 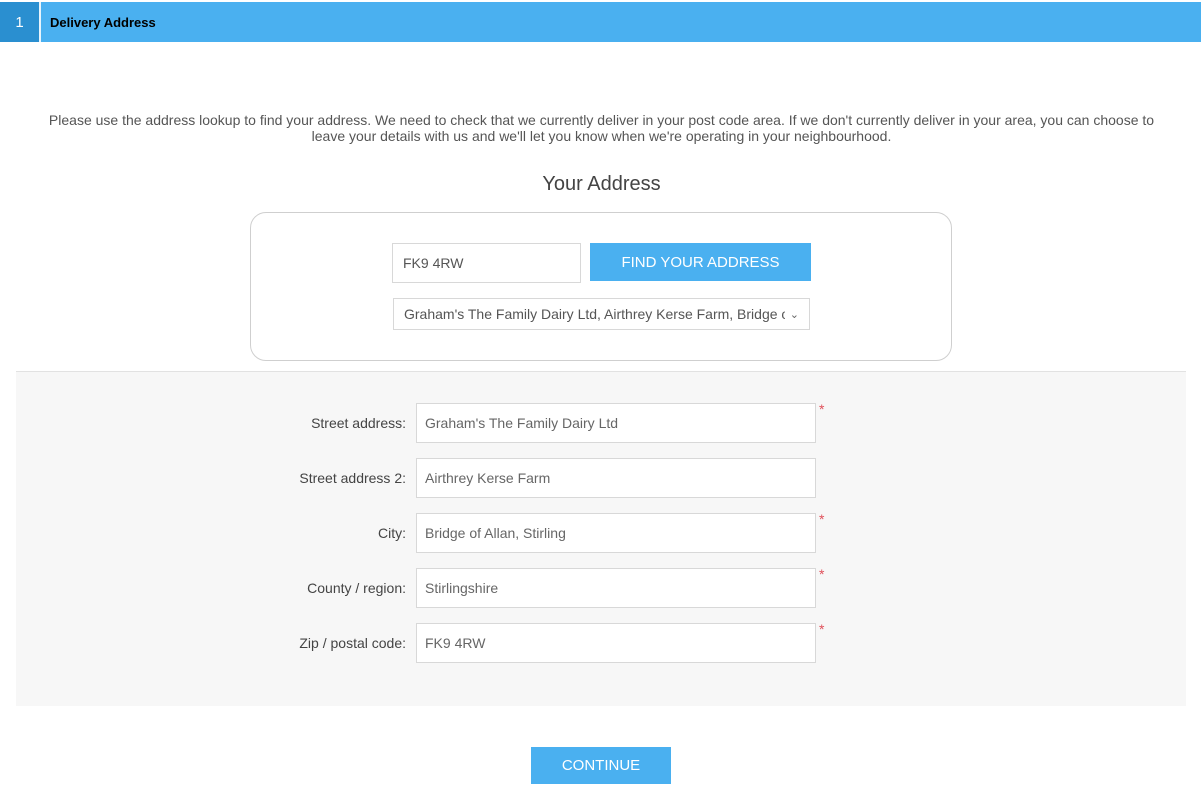 What do you see at coordinates (356, 588) in the screenshot?
I see `county-label: County / region:` at bounding box center [356, 588].